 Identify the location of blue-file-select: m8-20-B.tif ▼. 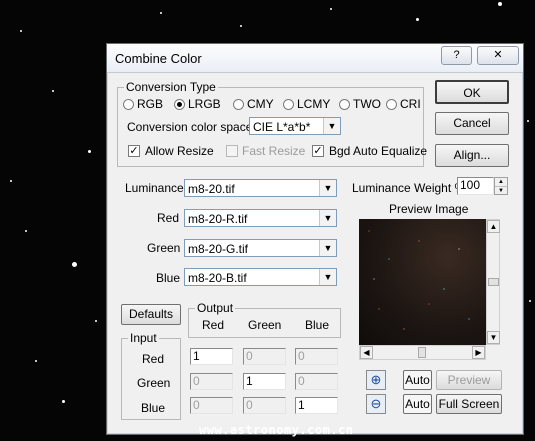
(260, 277).